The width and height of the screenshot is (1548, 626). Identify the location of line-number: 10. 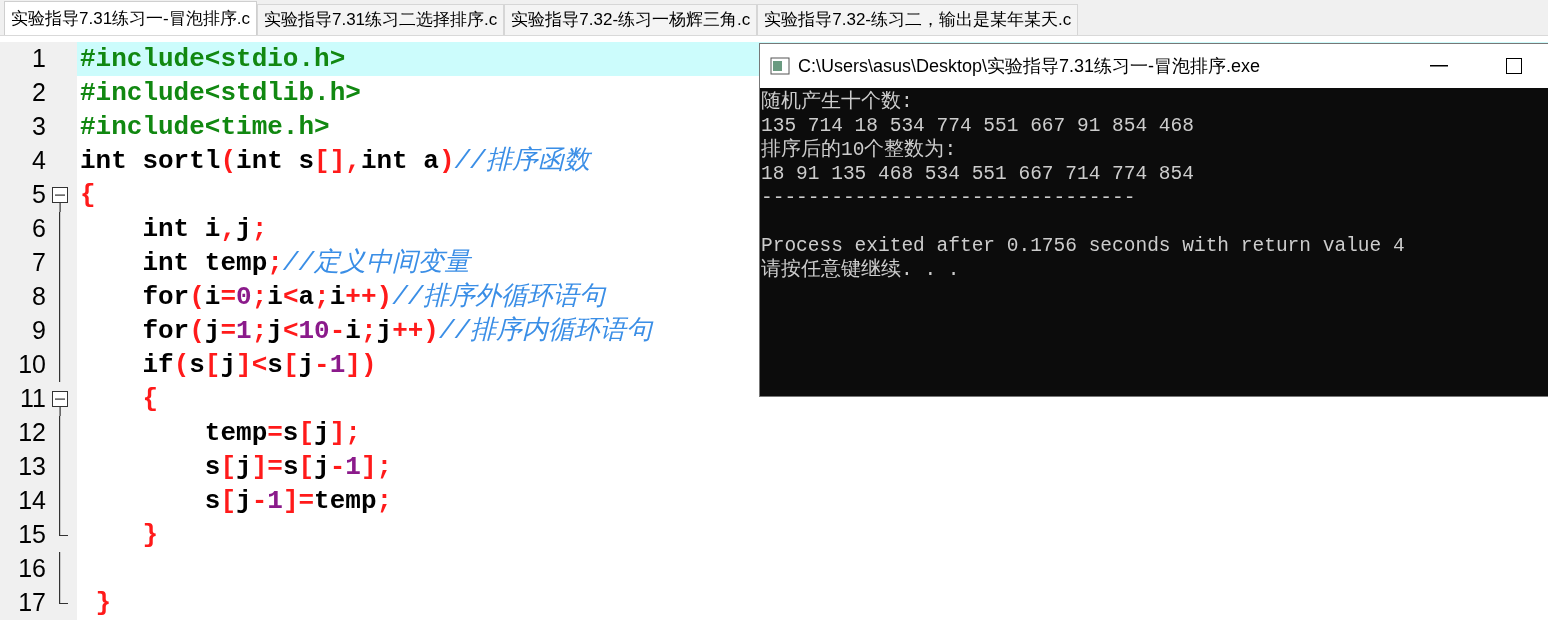
(31, 365).